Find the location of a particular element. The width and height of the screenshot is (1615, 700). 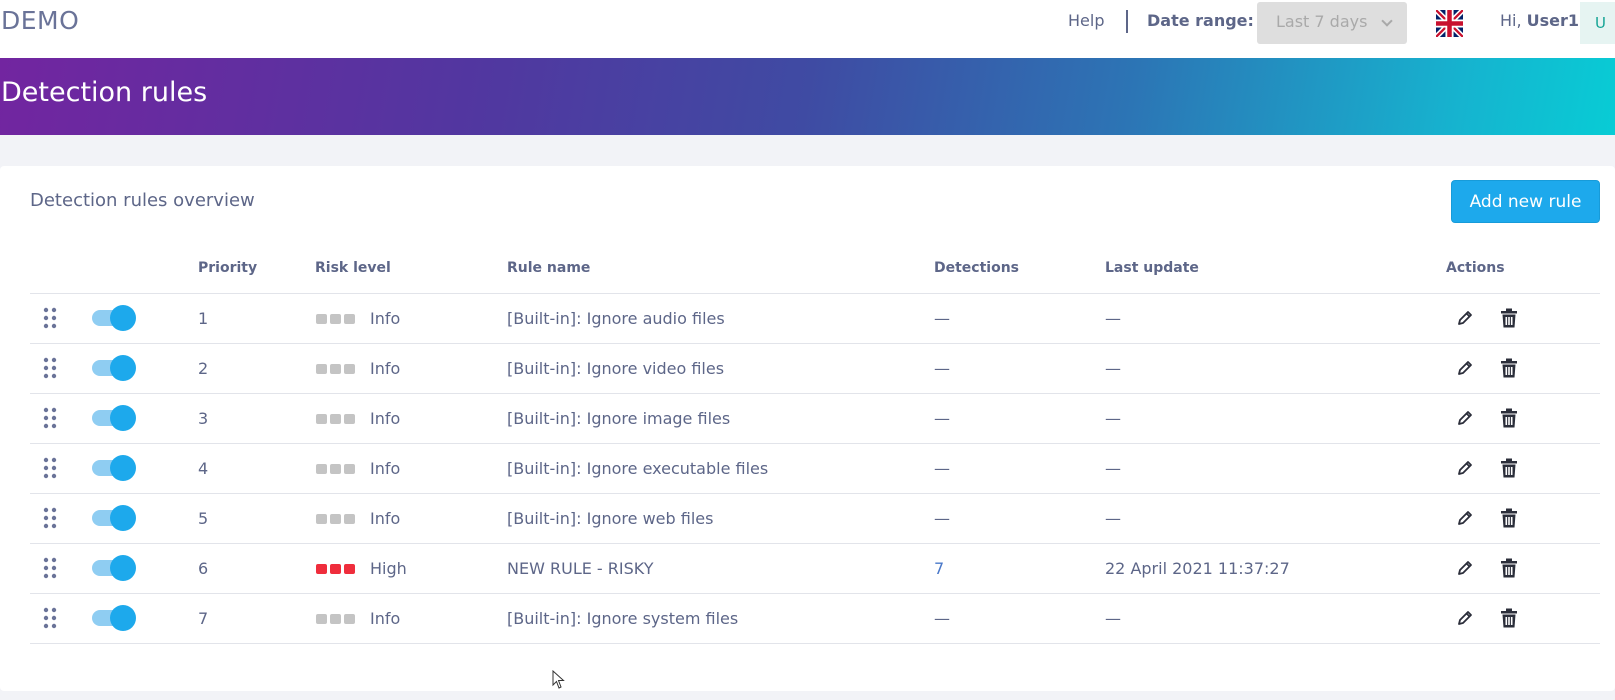

uk-flag-icon is located at coordinates (1449, 23).